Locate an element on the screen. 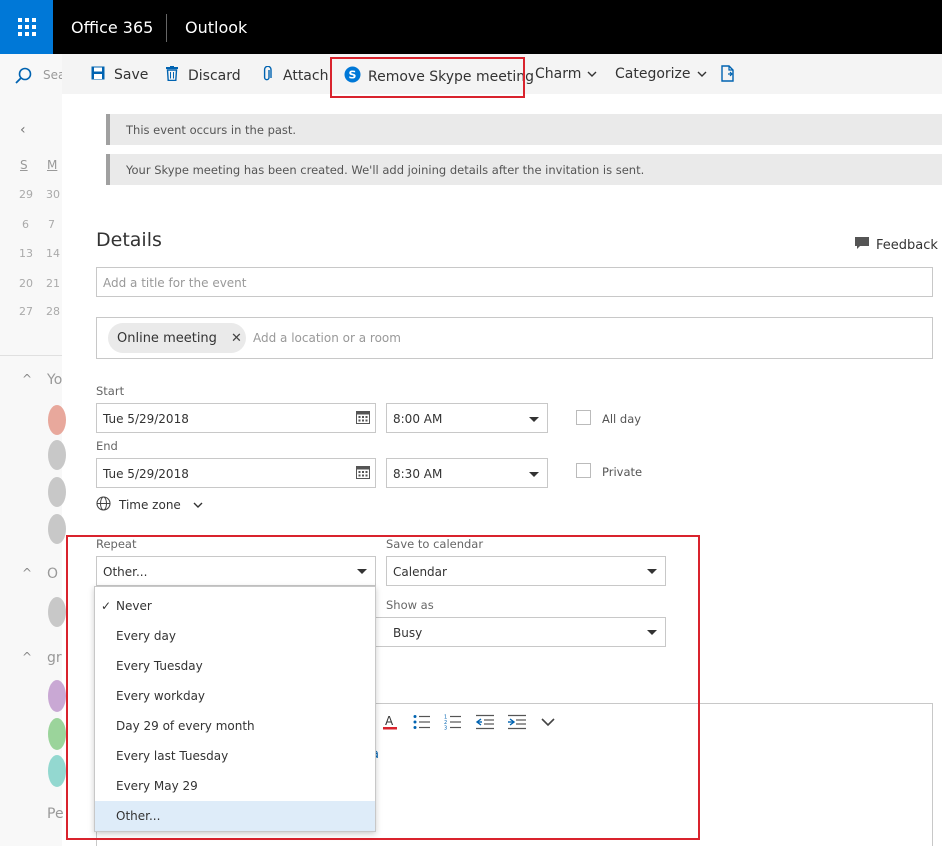  trash-icon is located at coordinates (172, 75).